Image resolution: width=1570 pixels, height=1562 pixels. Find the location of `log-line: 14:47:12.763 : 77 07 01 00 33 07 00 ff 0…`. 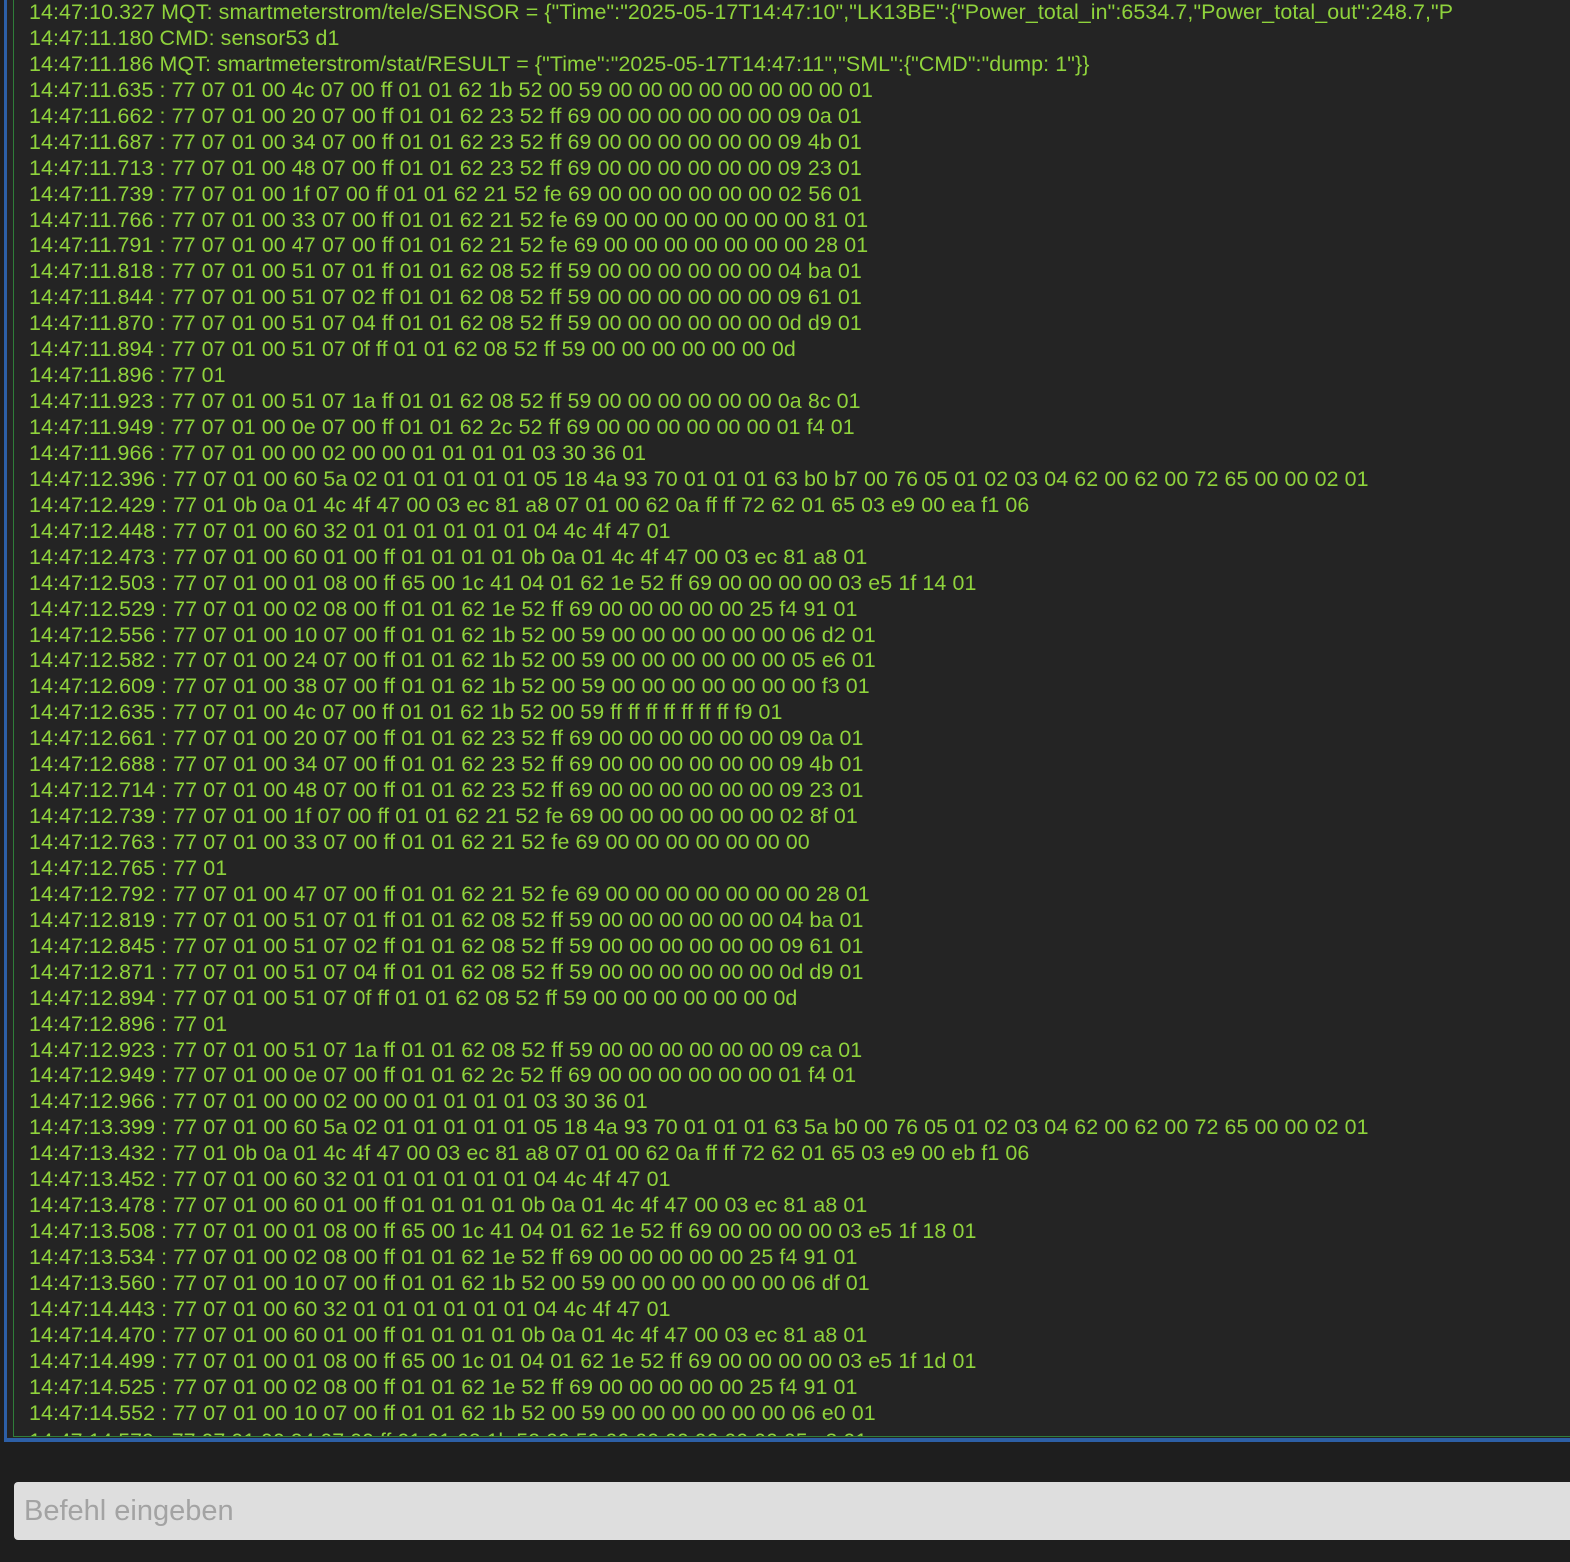

log-line: 14:47:12.763 : 77 07 01 00 33 07 00 ff 0… is located at coordinates (419, 842).